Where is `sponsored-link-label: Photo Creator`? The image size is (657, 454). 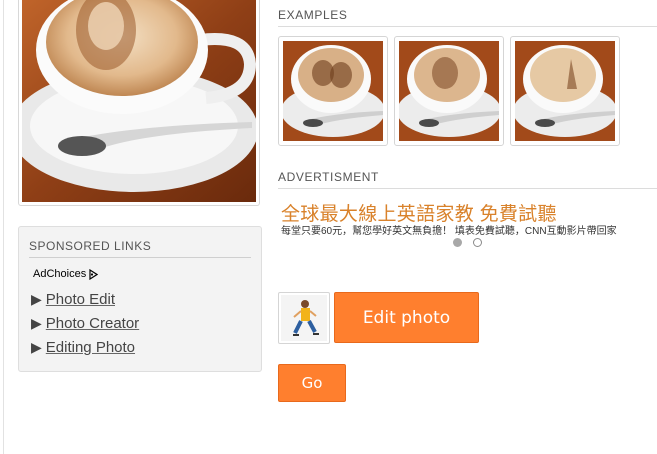 sponsored-link-label: Photo Creator is located at coordinates (92, 323).